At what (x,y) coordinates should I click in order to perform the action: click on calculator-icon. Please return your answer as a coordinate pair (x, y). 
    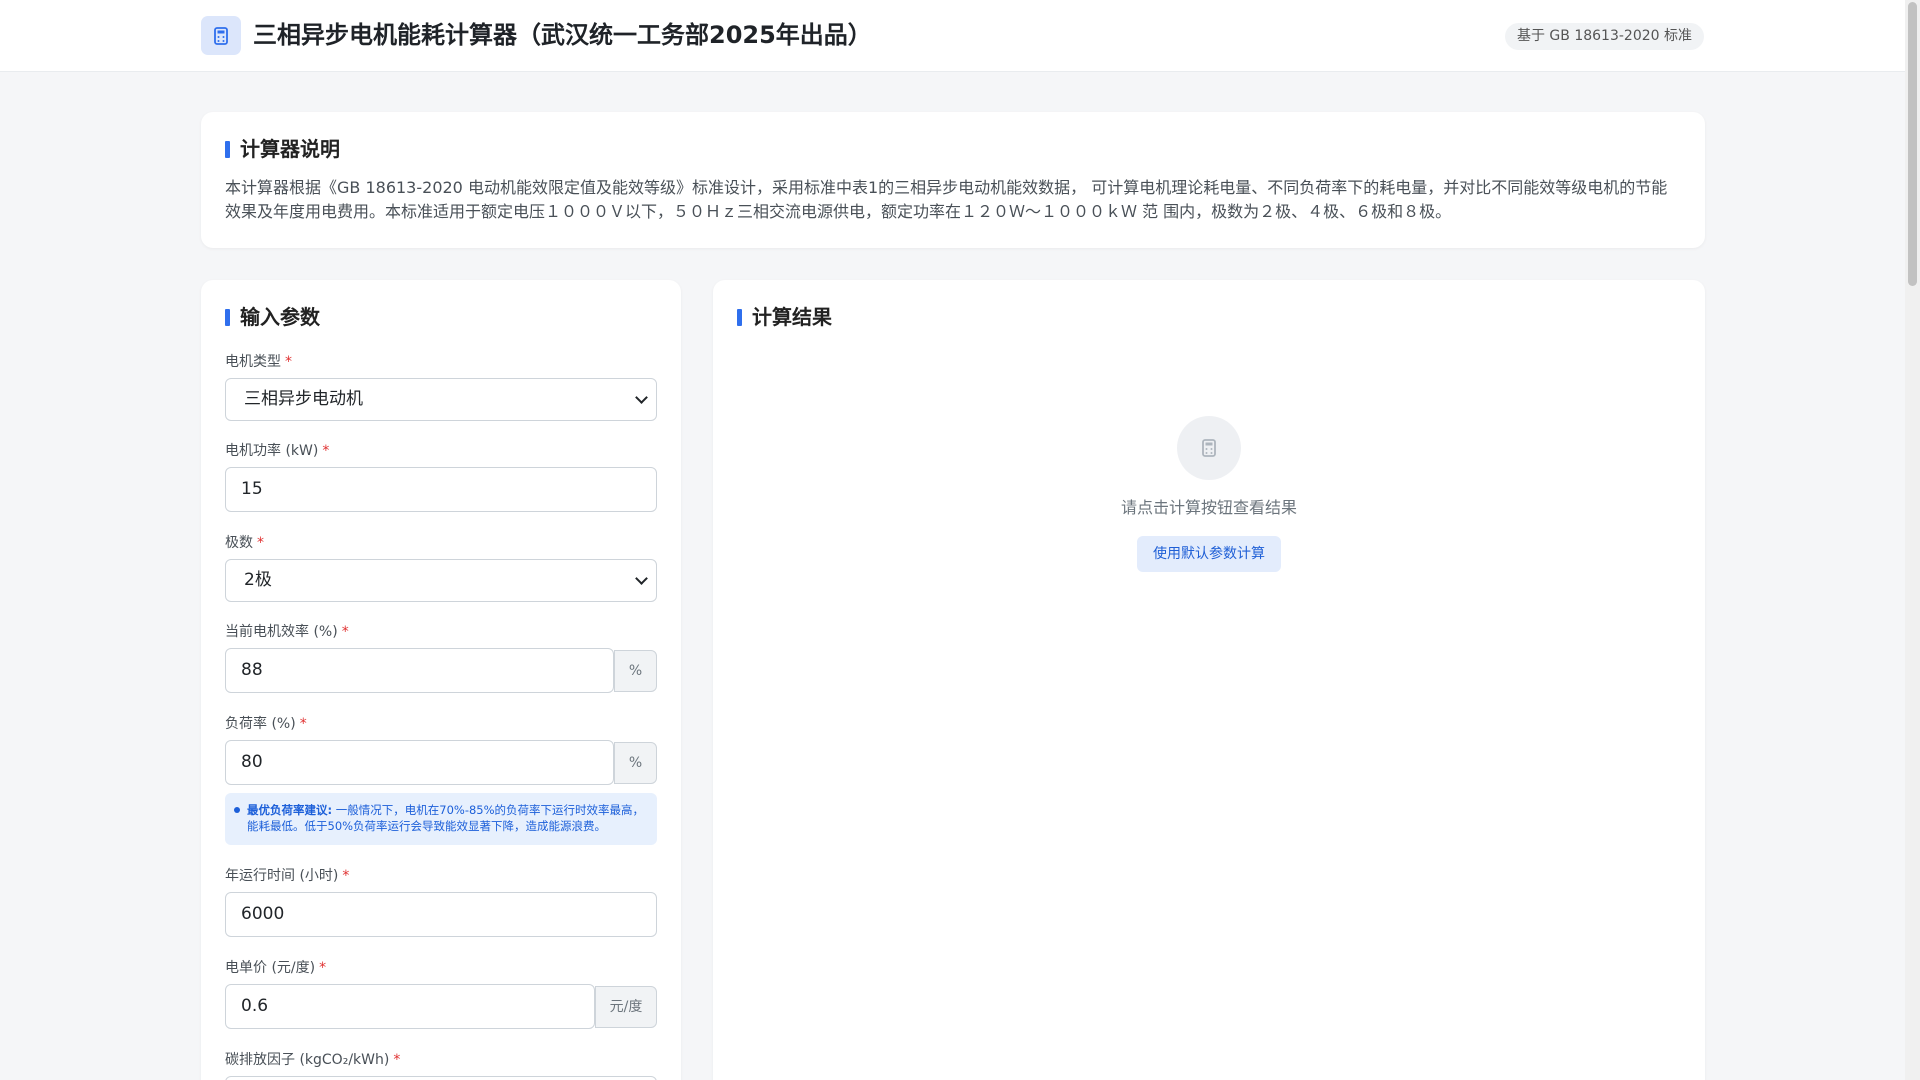
    Looking at the image, I should click on (221, 35).